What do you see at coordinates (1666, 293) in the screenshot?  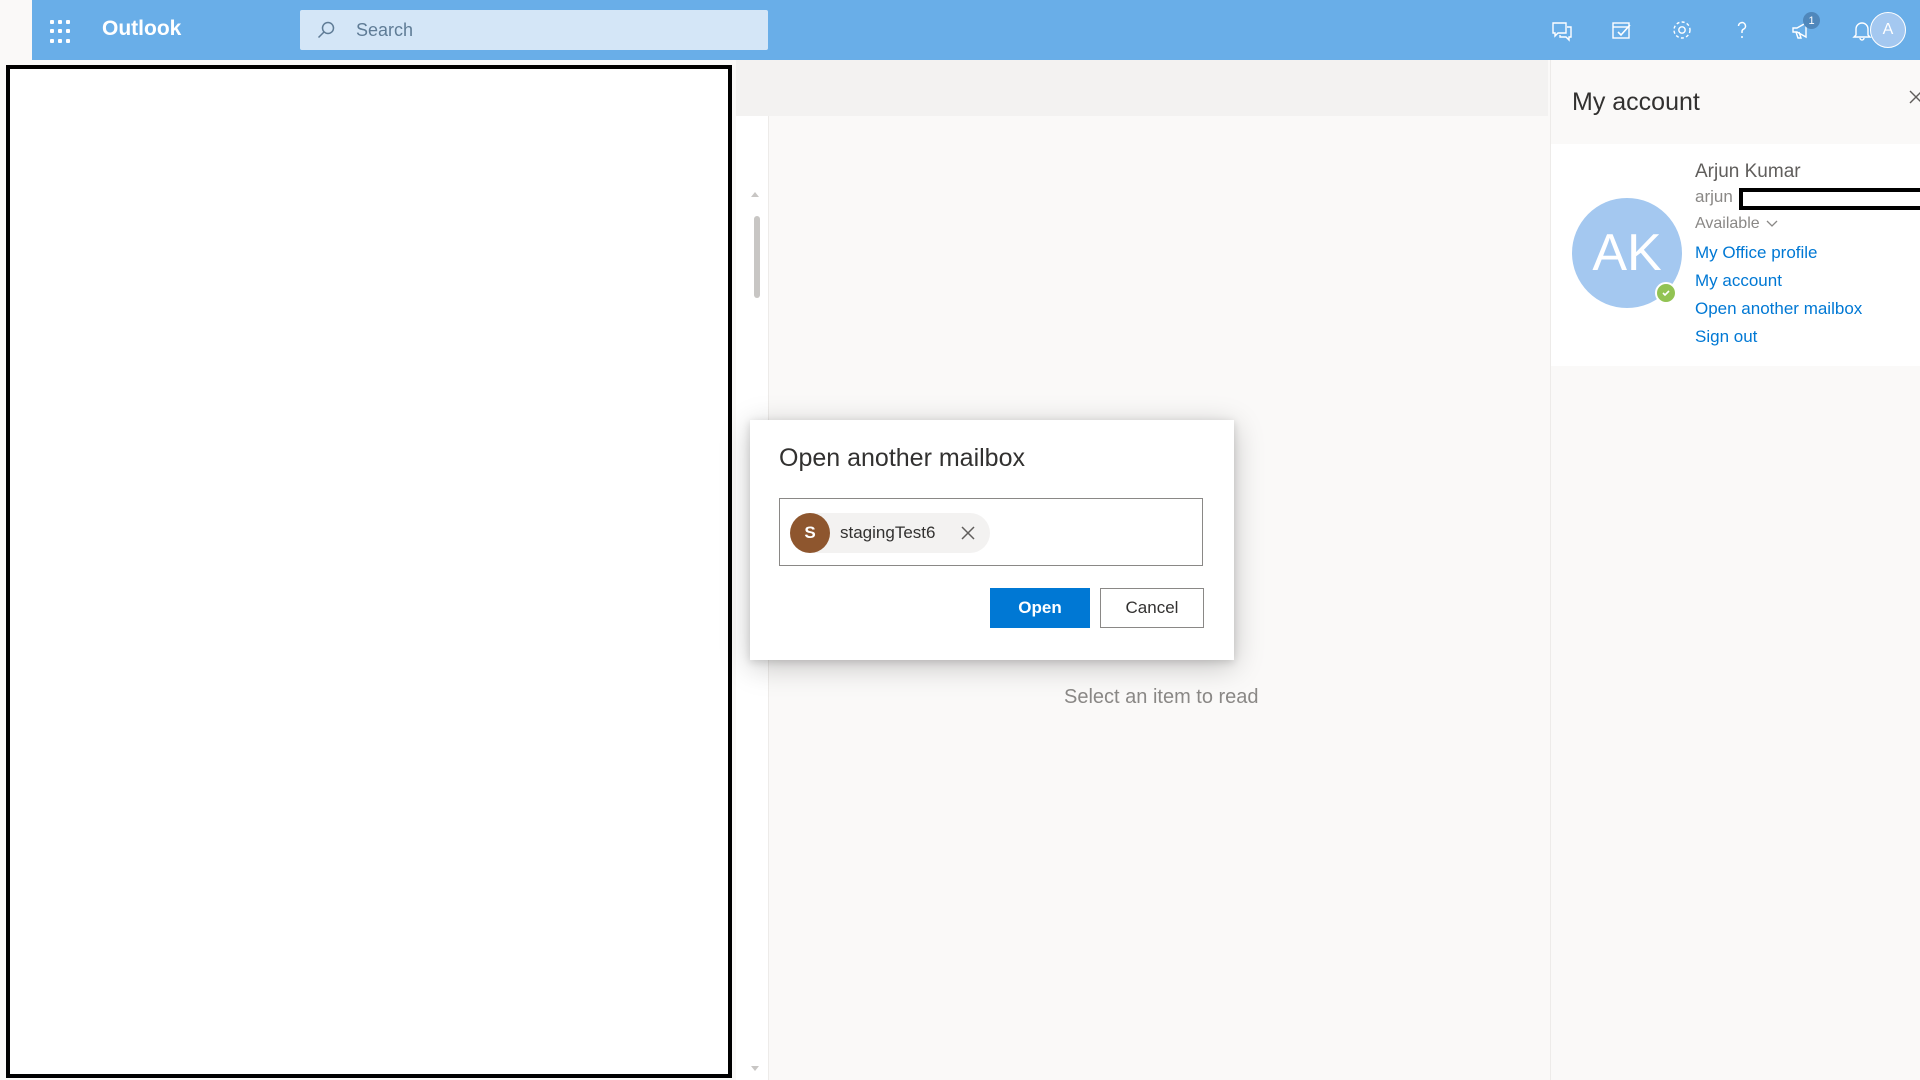 I see `presence-available-icon` at bounding box center [1666, 293].